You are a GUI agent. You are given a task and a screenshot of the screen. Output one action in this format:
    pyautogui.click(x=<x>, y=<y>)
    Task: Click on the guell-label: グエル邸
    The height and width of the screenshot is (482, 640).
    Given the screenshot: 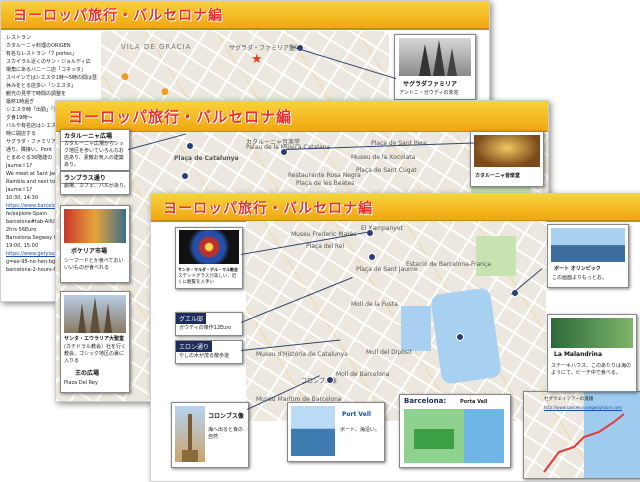 What is the action you would take?
    pyautogui.click(x=191, y=318)
    